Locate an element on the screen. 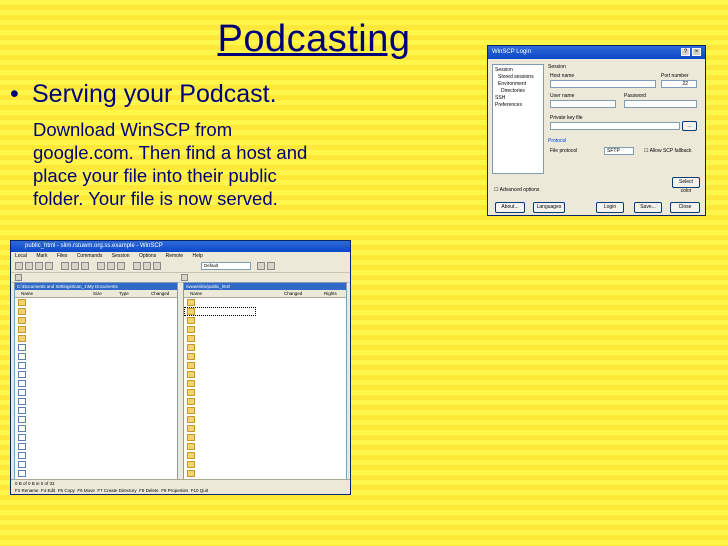  command-button: F2 Rename is located at coordinates (27, 490).